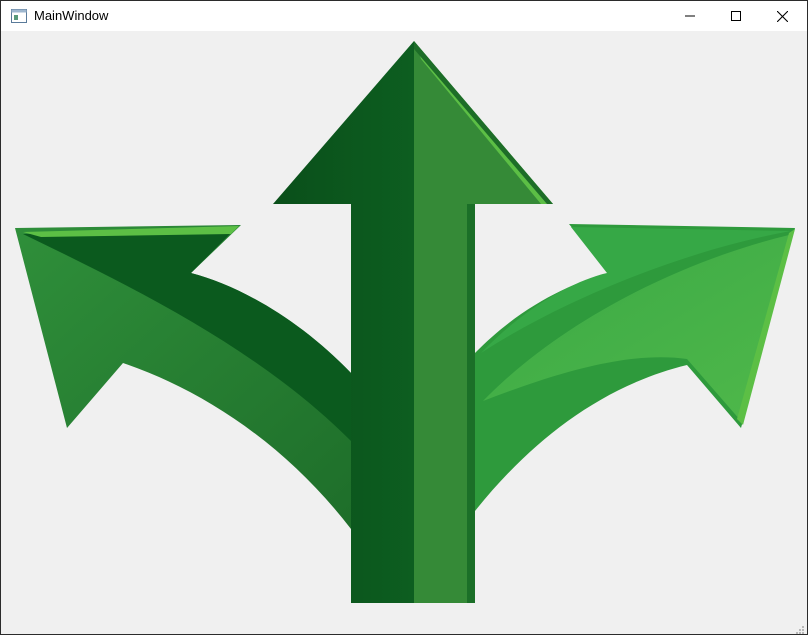 Image resolution: width=808 pixels, height=635 pixels. I want to click on close-button, so click(782, 16).